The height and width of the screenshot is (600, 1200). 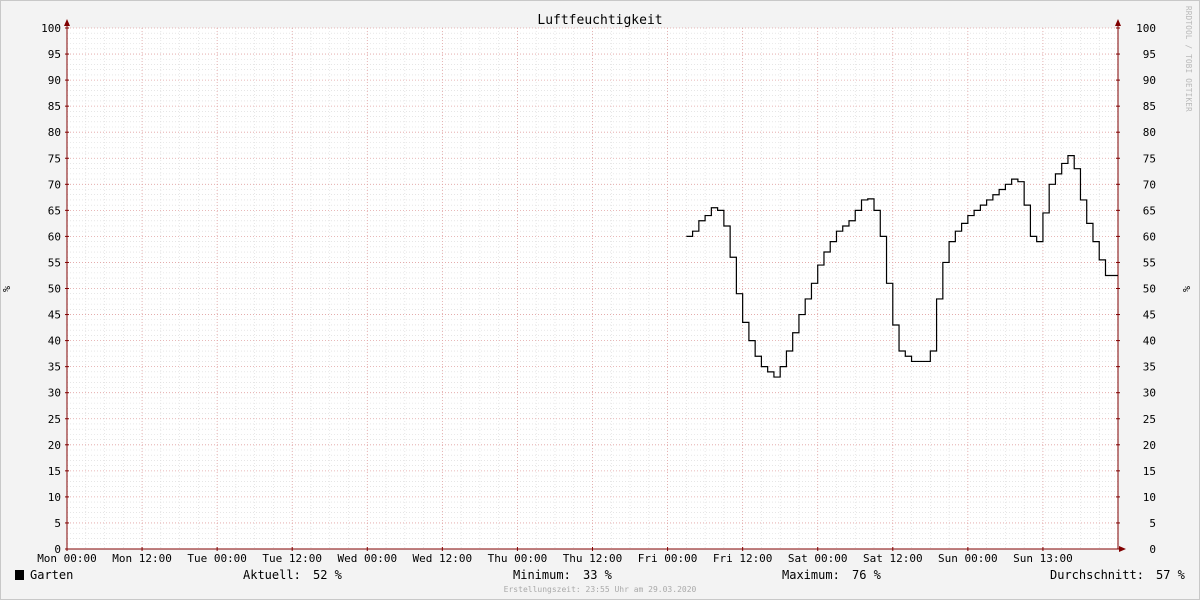 I want to click on y-tick-label-left: 95, so click(x=54, y=54).